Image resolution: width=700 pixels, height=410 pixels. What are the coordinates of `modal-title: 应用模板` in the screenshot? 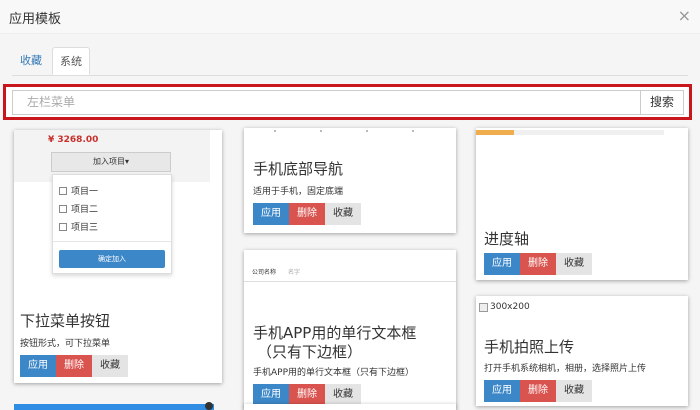 It's located at (35, 19).